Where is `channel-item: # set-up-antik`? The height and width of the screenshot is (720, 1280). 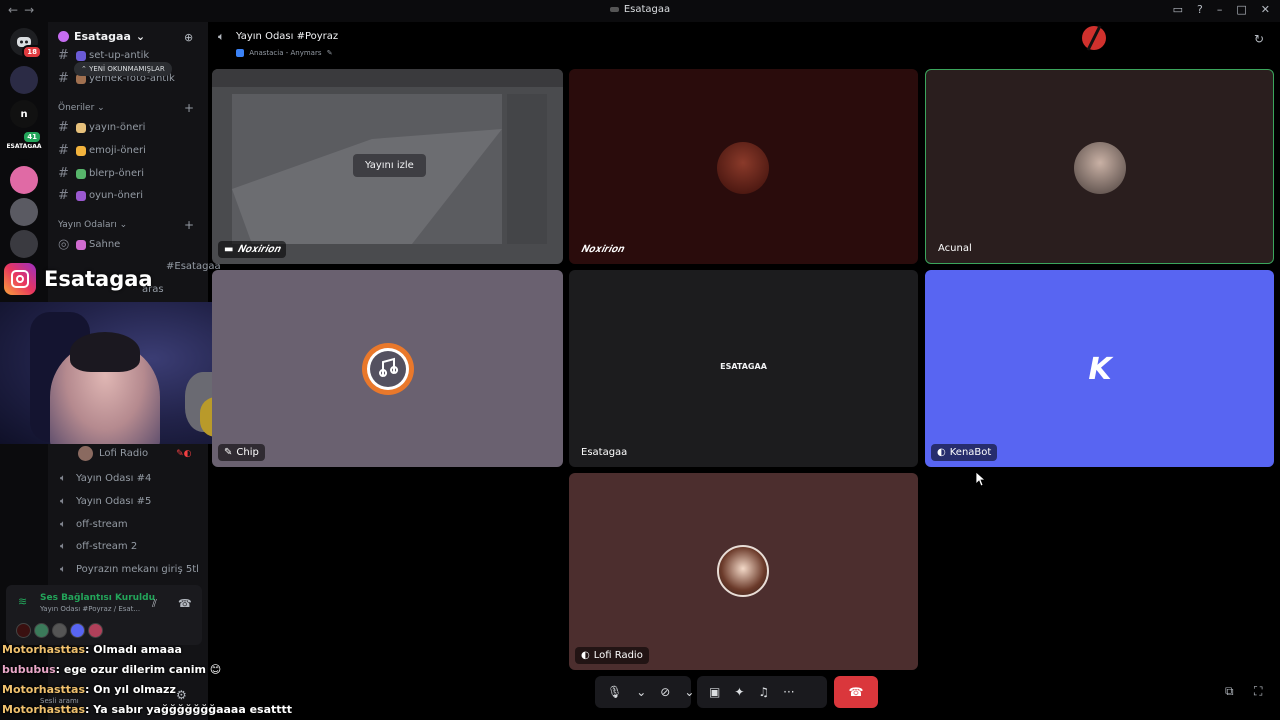
channel-item: # set-up-antik is located at coordinates (103, 55).